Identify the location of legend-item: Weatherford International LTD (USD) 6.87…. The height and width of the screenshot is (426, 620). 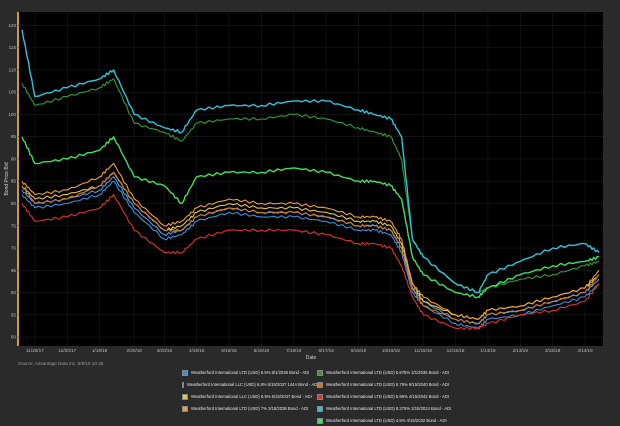
(392, 372).